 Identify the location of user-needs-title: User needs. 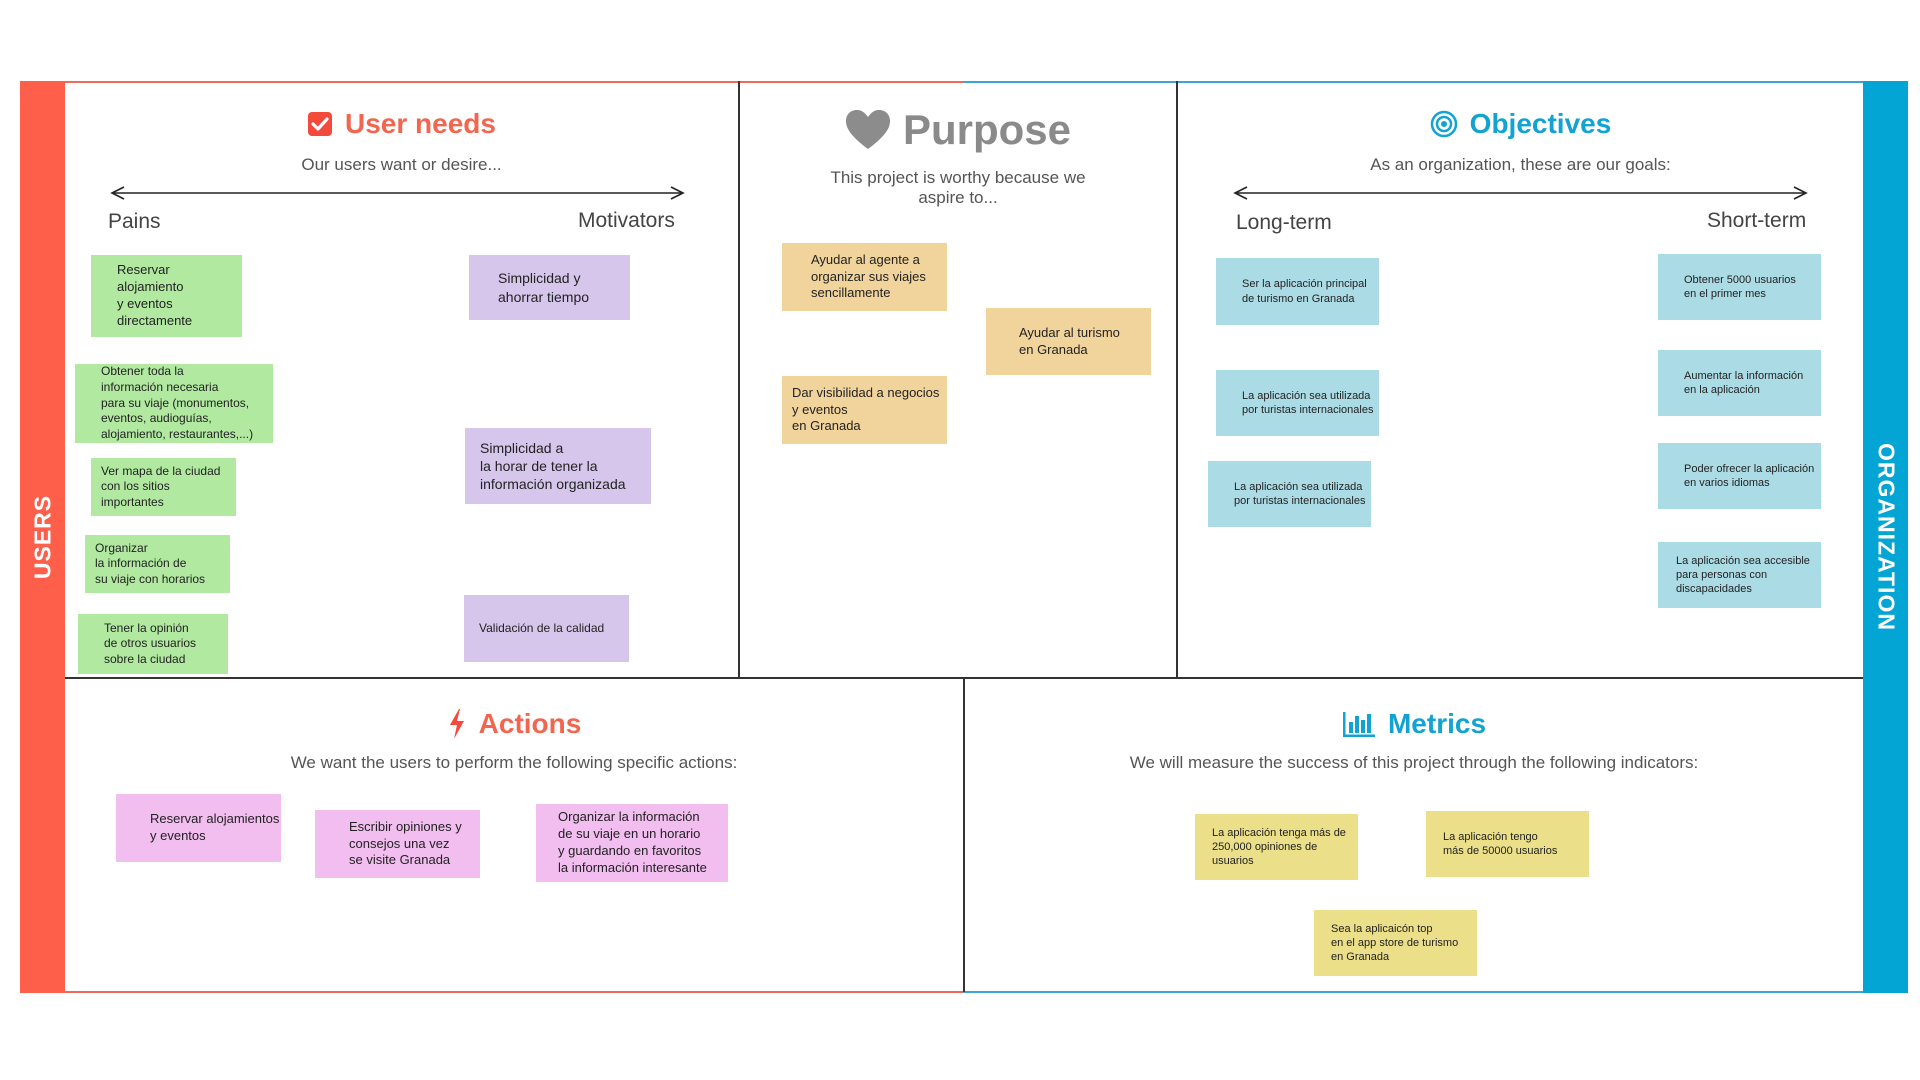
(420, 123).